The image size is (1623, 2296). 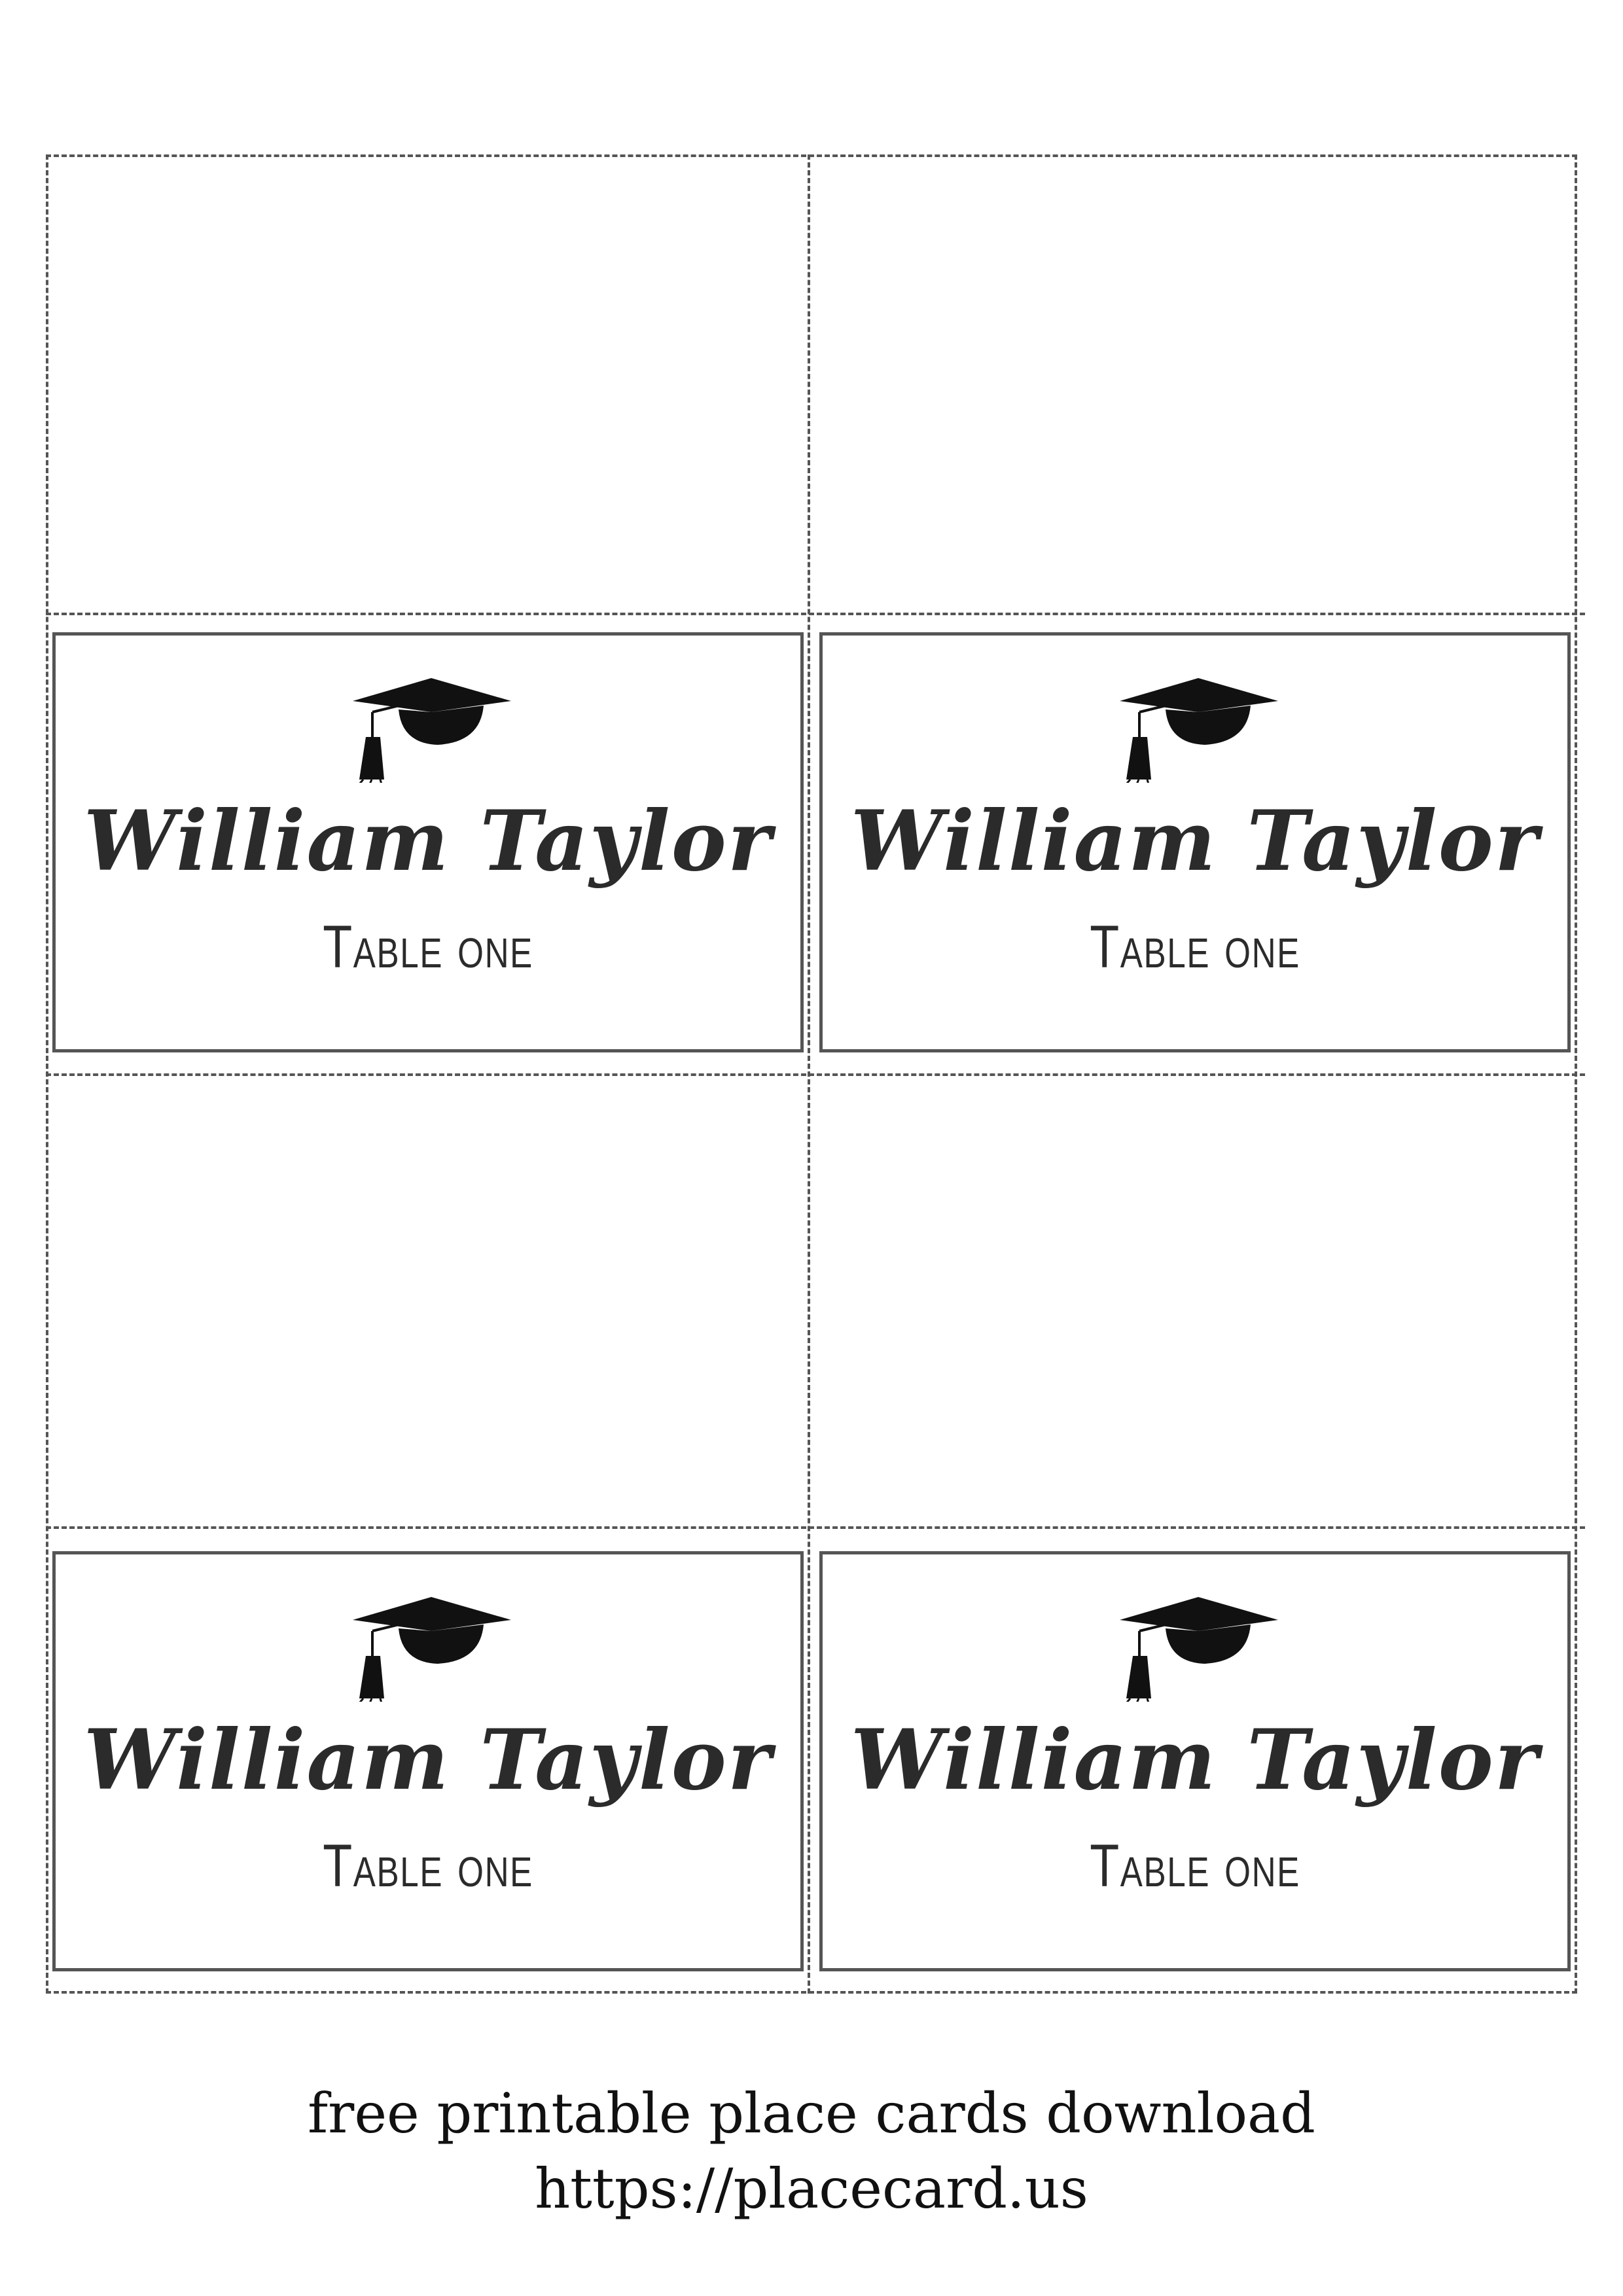 What do you see at coordinates (811, 2113) in the screenshot?
I see `footer-caption: free printable place cards download` at bounding box center [811, 2113].